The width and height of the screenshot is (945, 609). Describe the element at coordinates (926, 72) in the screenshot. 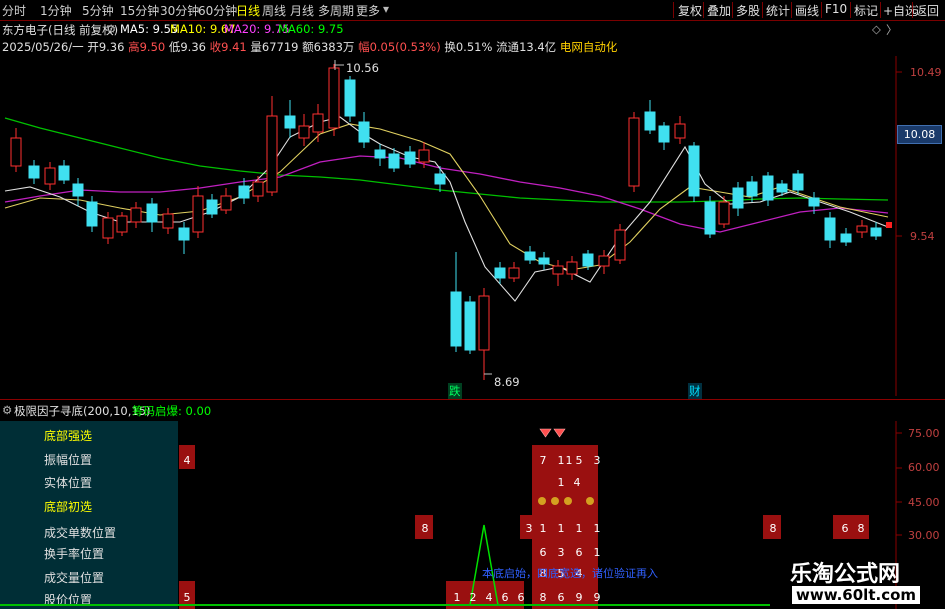

I see `price-axis-label: 10.49` at that location.